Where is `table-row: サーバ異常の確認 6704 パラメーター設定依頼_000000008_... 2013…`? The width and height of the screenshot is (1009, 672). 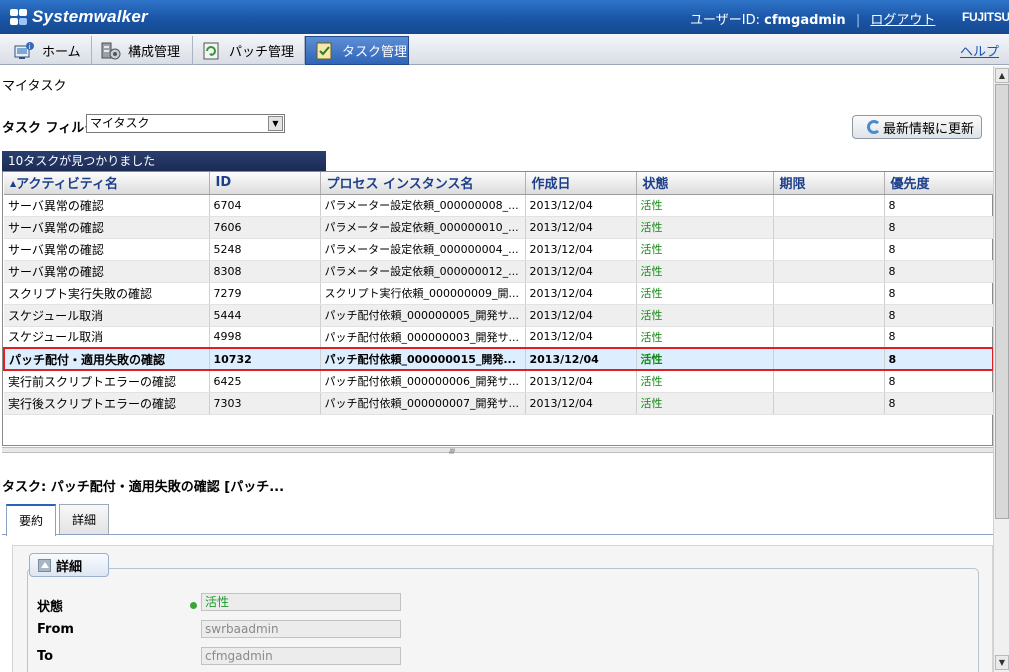 table-row: サーバ異常の確認 6704 パラメーター設定依頼_000000008_... 2013… is located at coordinates (498, 205).